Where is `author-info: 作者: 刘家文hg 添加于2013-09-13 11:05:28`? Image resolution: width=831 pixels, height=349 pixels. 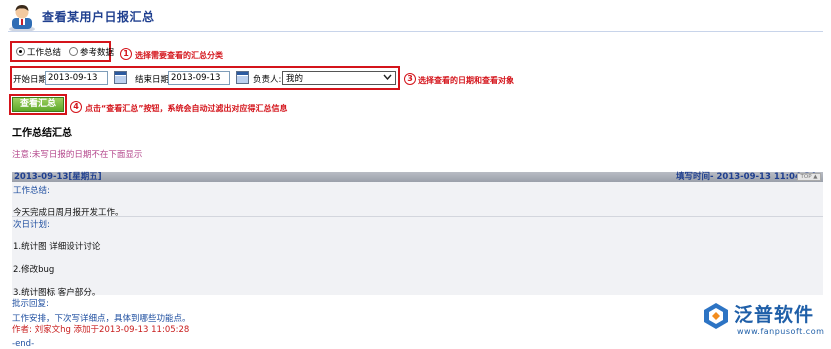 author-info: 作者: 刘家文hg 添加于2013-09-13 11:05:28 is located at coordinates (101, 330).